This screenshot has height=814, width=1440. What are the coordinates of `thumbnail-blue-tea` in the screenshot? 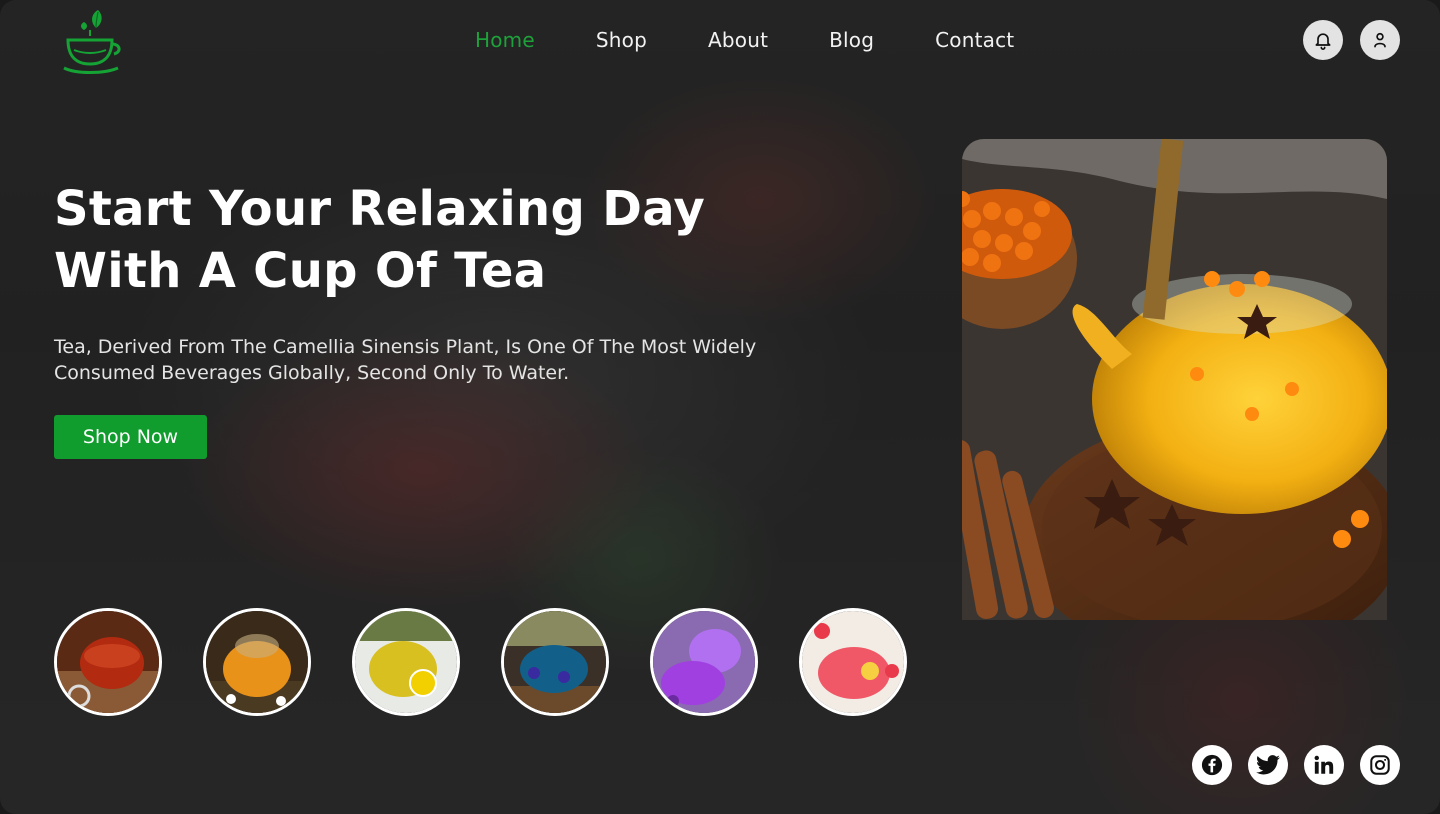 It's located at (555, 662).